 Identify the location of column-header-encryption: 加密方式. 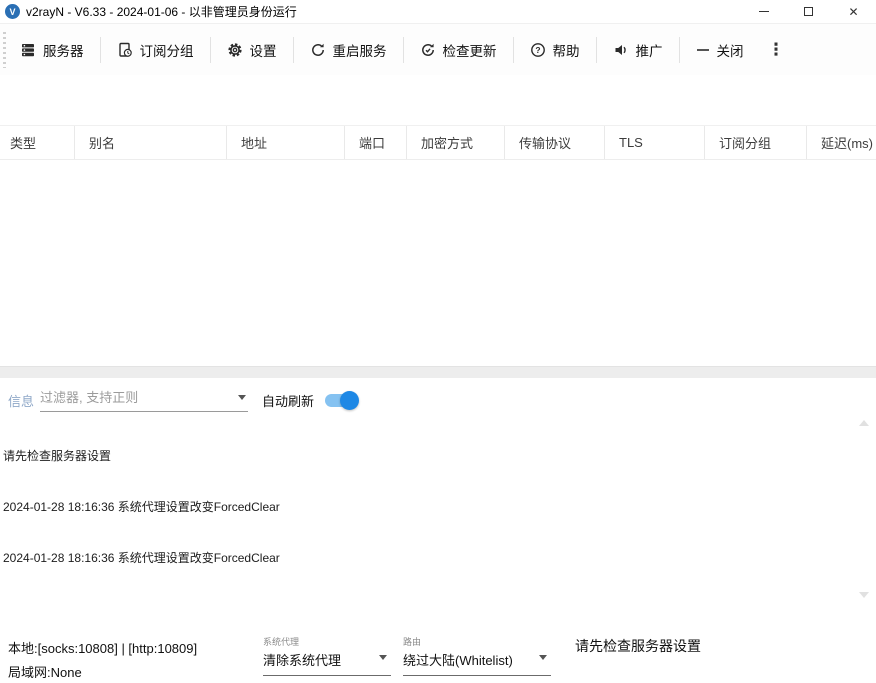
(456, 142).